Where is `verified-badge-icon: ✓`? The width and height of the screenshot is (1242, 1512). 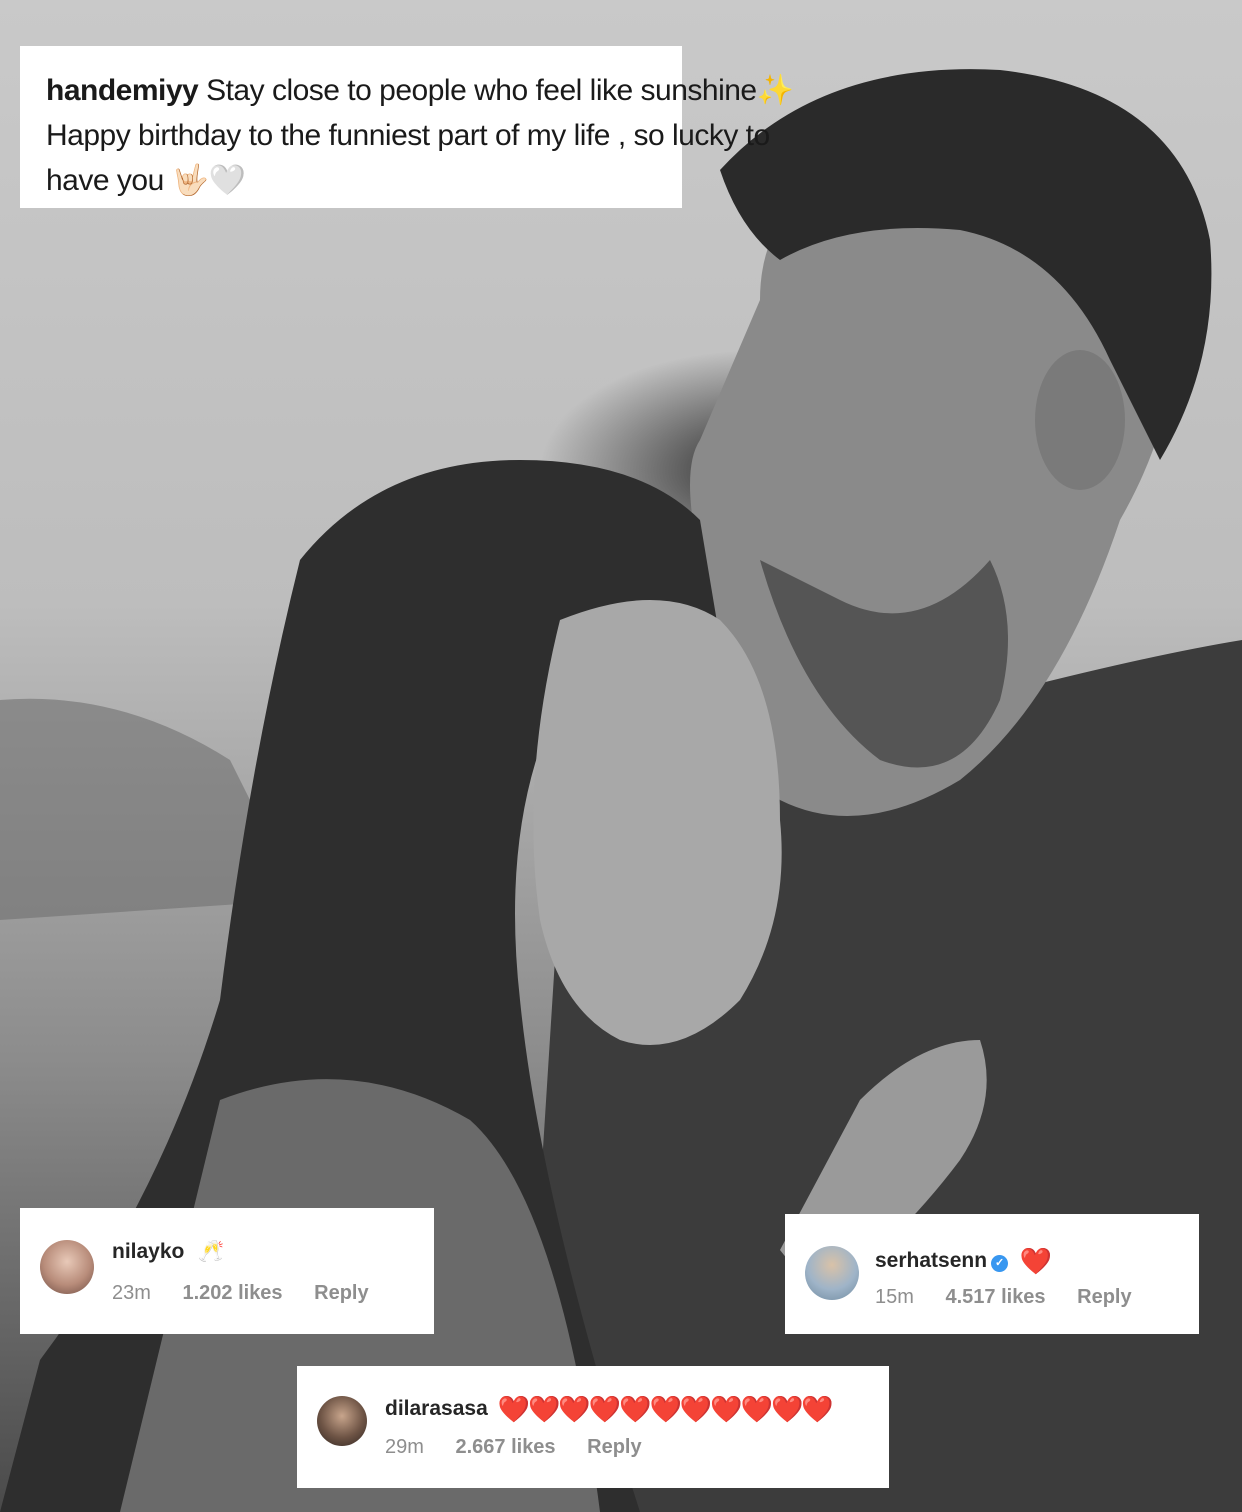
verified-badge-icon: ✓ is located at coordinates (1000, 1263).